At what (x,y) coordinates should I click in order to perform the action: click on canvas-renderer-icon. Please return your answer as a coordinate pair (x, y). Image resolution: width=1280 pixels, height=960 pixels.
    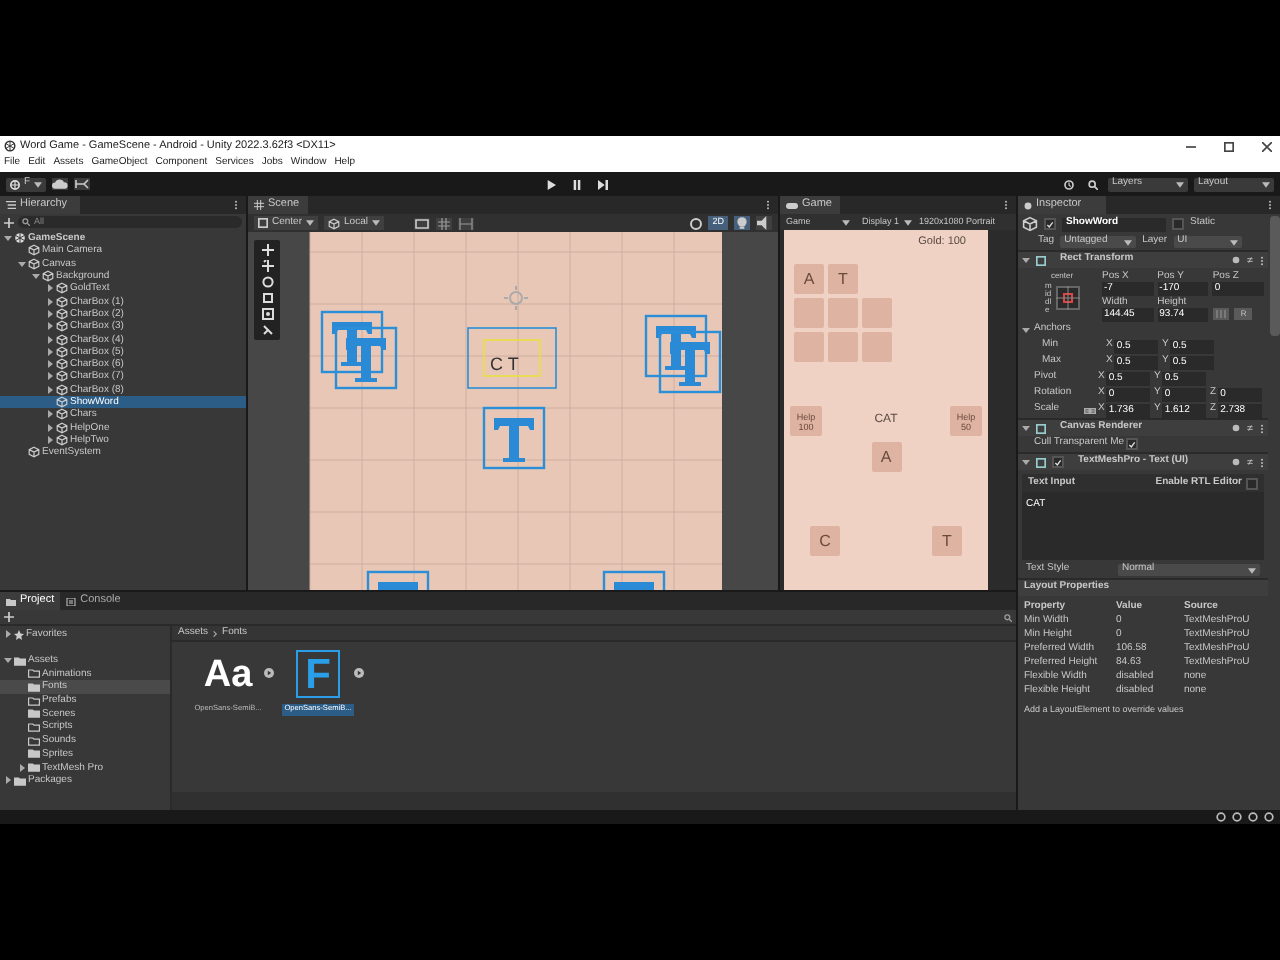
    Looking at the image, I should click on (1041, 428).